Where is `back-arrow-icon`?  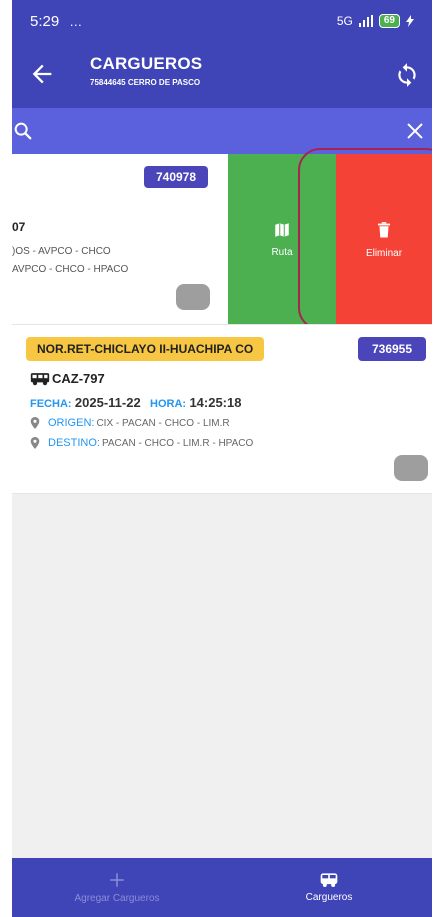
back-arrow-icon is located at coordinates (42, 74).